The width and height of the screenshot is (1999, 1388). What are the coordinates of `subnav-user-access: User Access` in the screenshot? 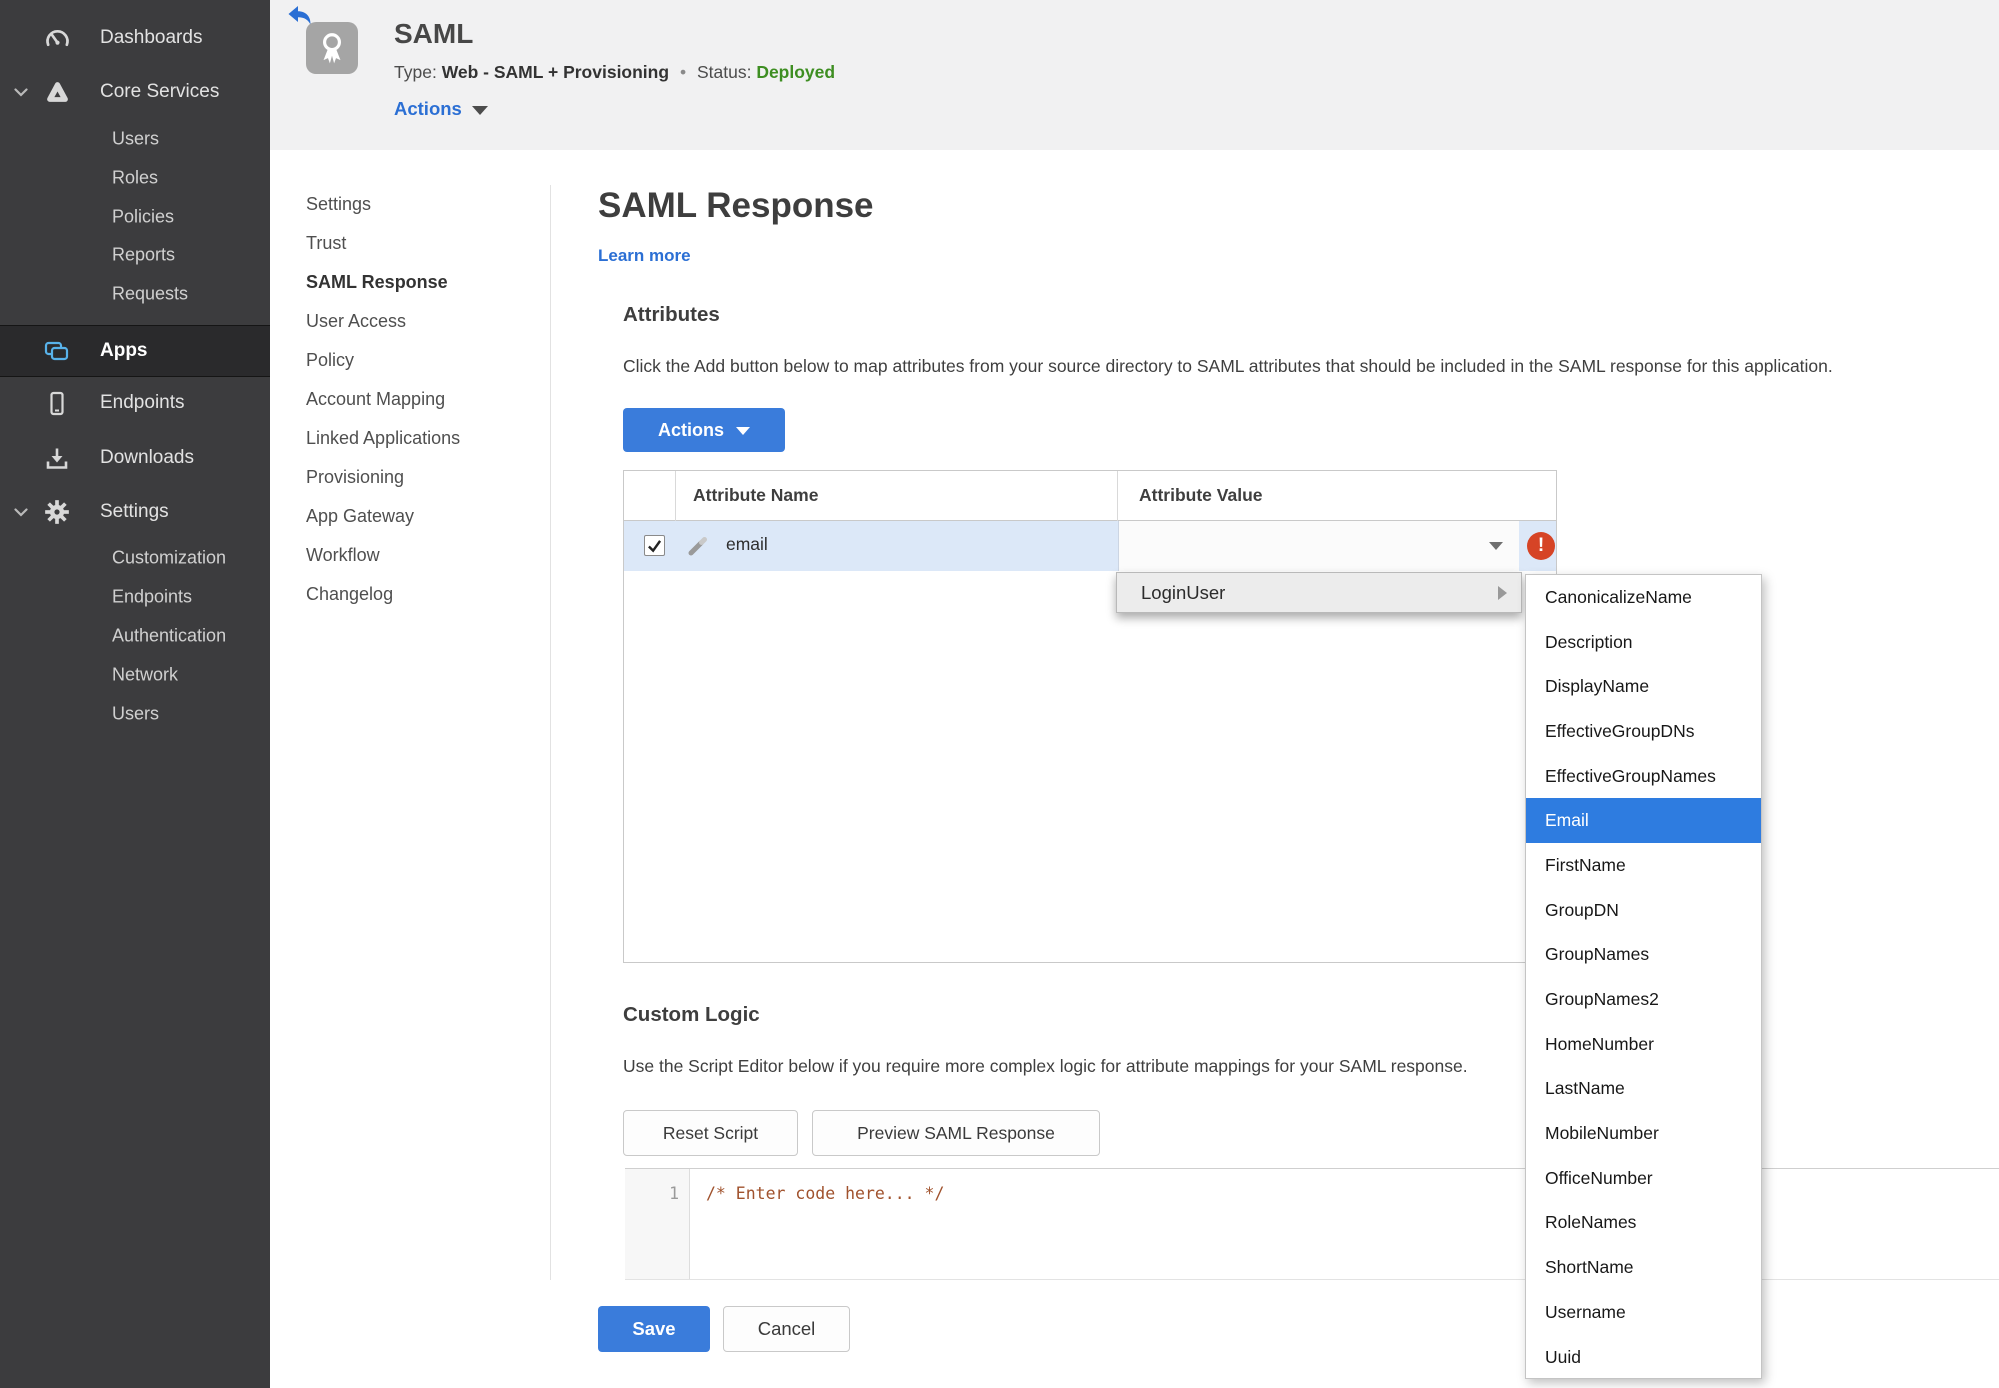 It's located at (416, 321).